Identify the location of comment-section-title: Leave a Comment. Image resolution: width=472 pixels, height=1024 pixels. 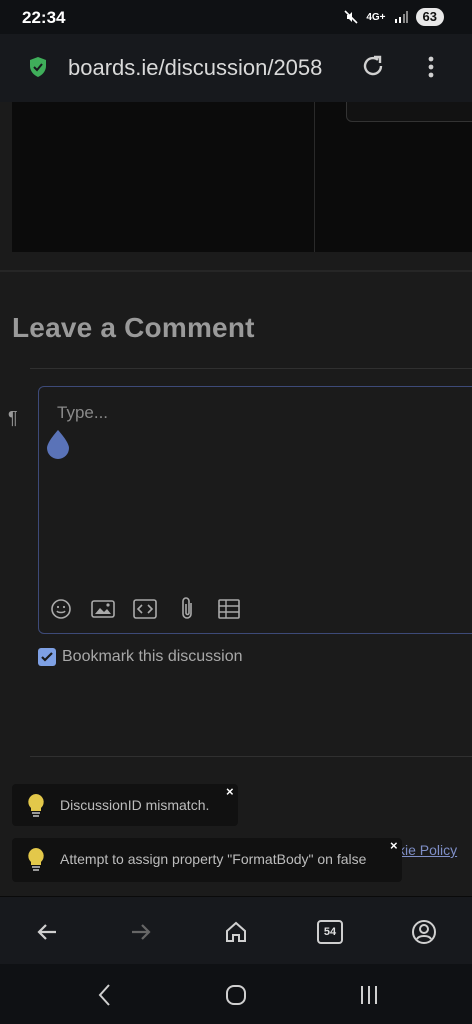
(133, 327).